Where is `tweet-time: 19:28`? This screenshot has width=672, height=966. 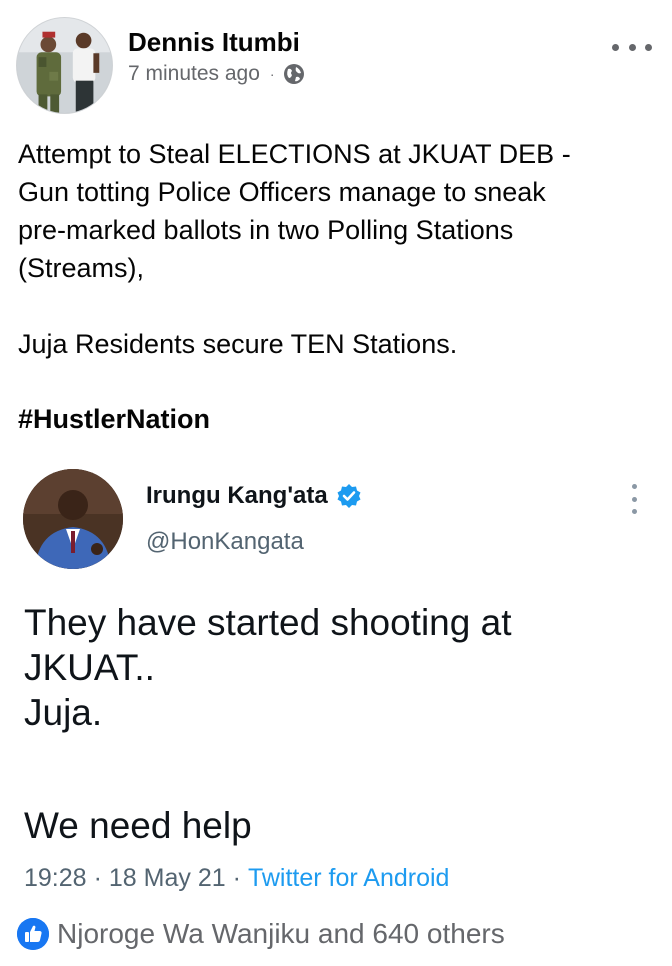
tweet-time: 19:28 is located at coordinates (55, 878).